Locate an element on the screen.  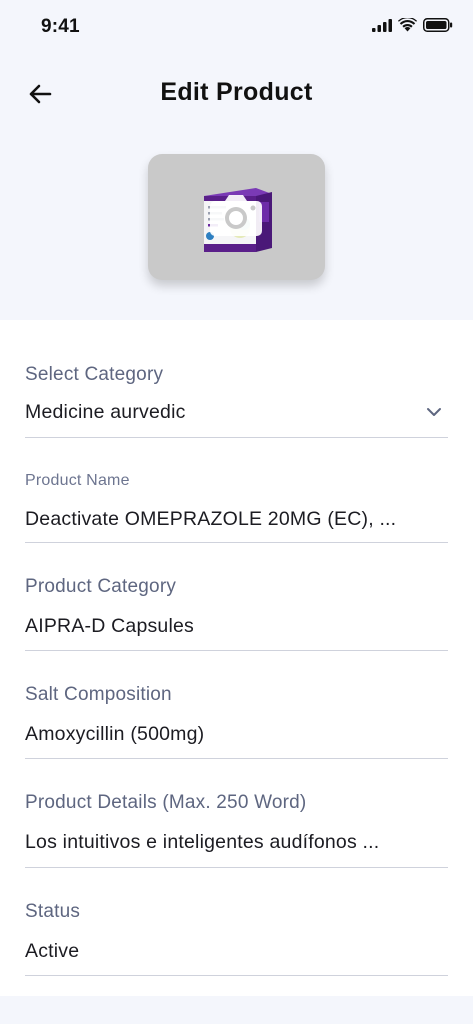
status-time: 9:41 is located at coordinates (60, 26).